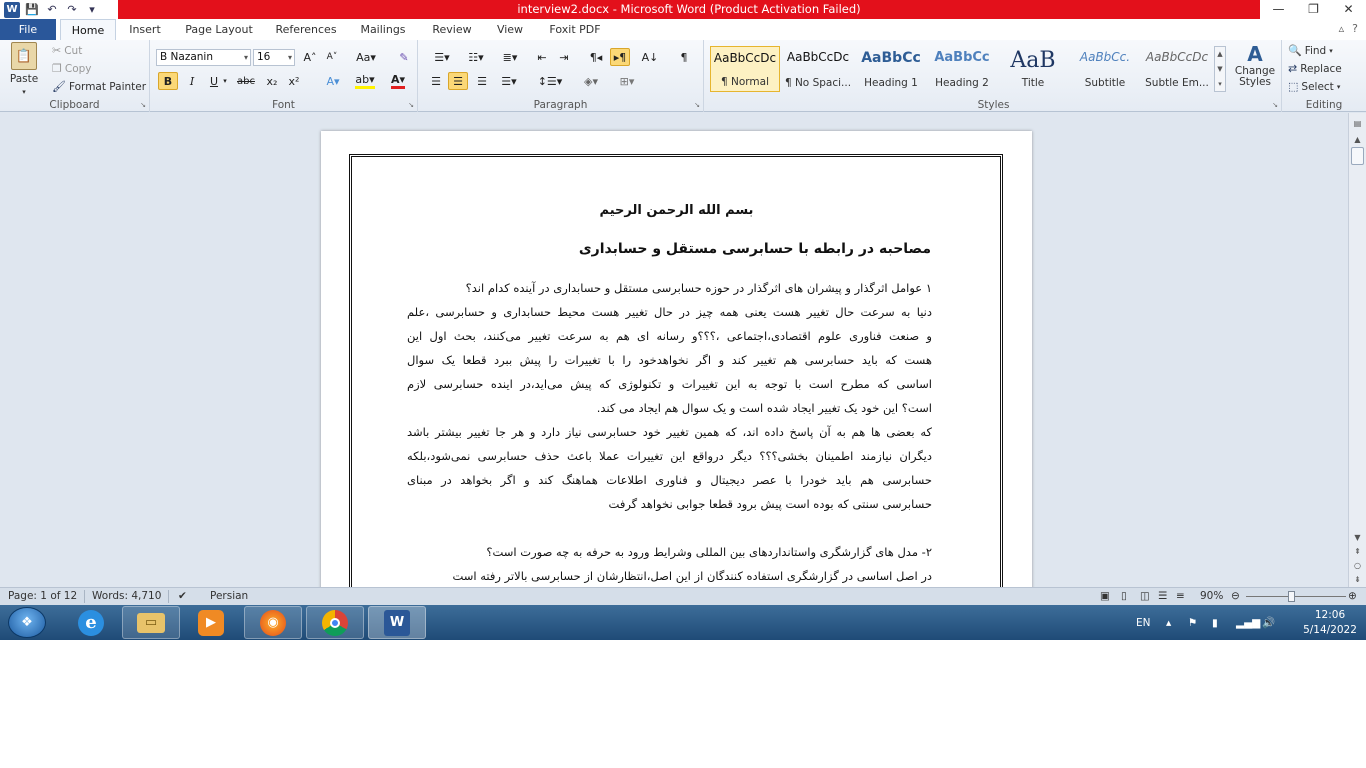 This screenshot has height=768, width=1366. Describe the element at coordinates (1314, 86) in the screenshot. I see `select-button: ⬚ Select ▾` at that location.